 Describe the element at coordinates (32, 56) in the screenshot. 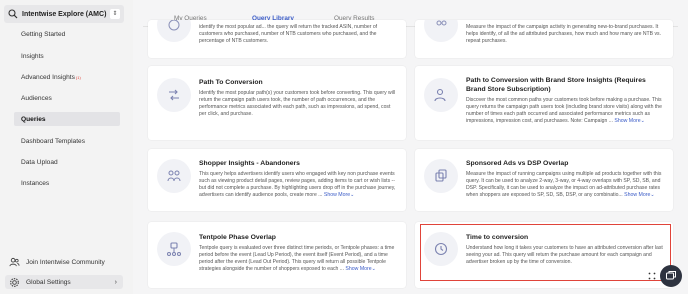

I see `sidebar-item-label: Insights` at that location.